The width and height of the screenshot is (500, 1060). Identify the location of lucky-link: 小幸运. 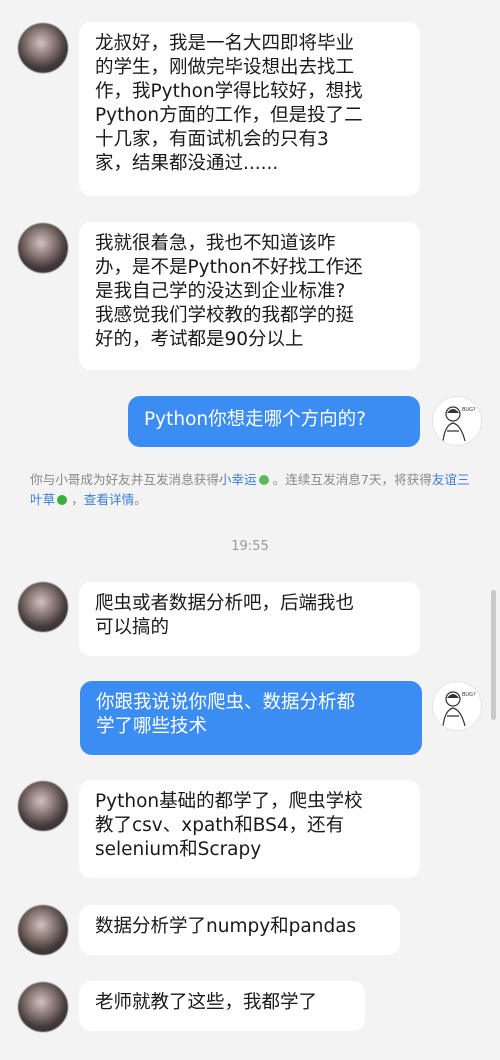
(238, 479).